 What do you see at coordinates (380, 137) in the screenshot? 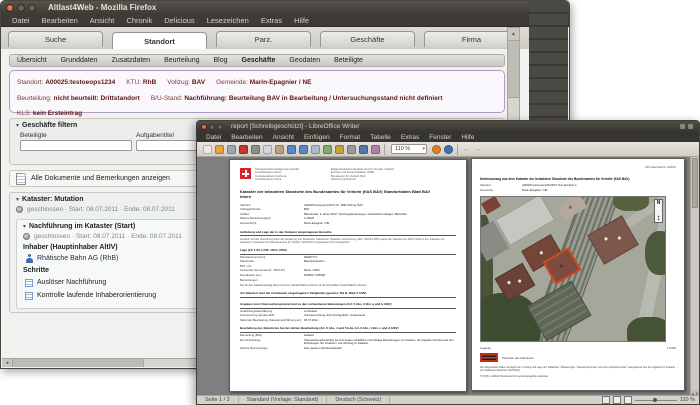
I see `menu-item: Tabelle` at bounding box center [380, 137].